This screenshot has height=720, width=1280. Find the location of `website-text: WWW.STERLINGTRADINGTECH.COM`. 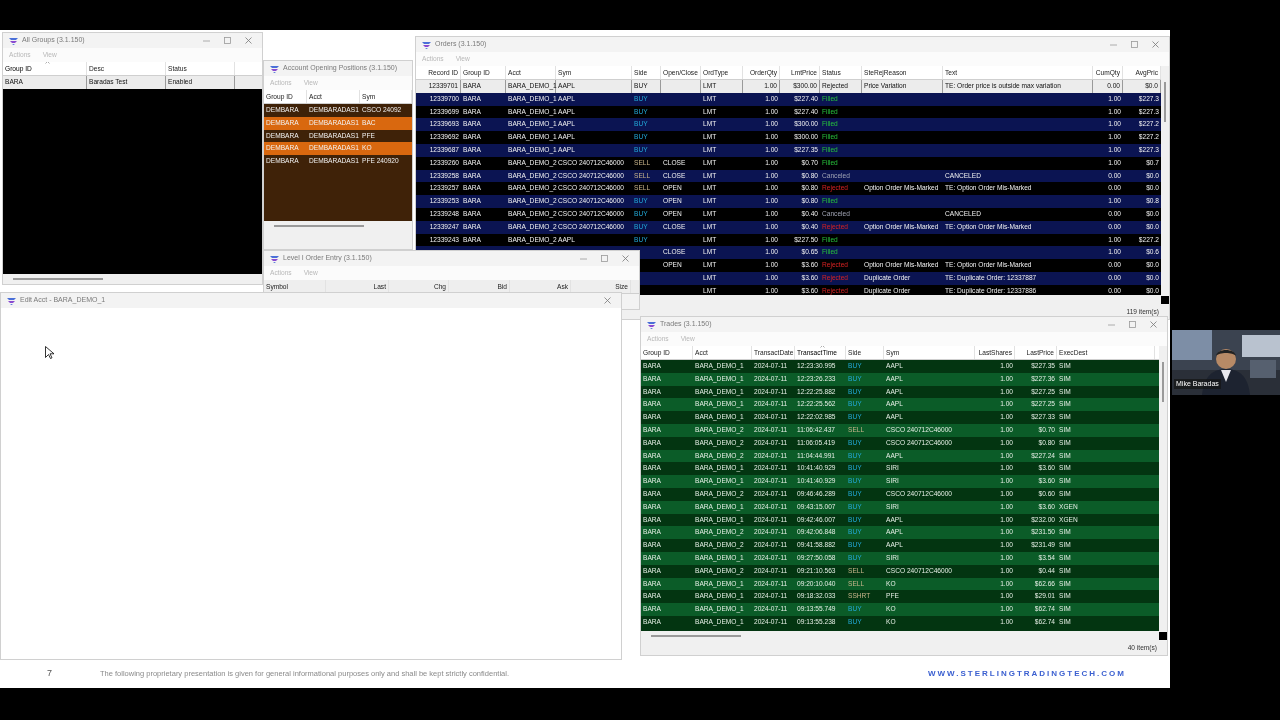

website-text: WWW.STERLINGTRADINGTECH.COM is located at coordinates (1027, 674).